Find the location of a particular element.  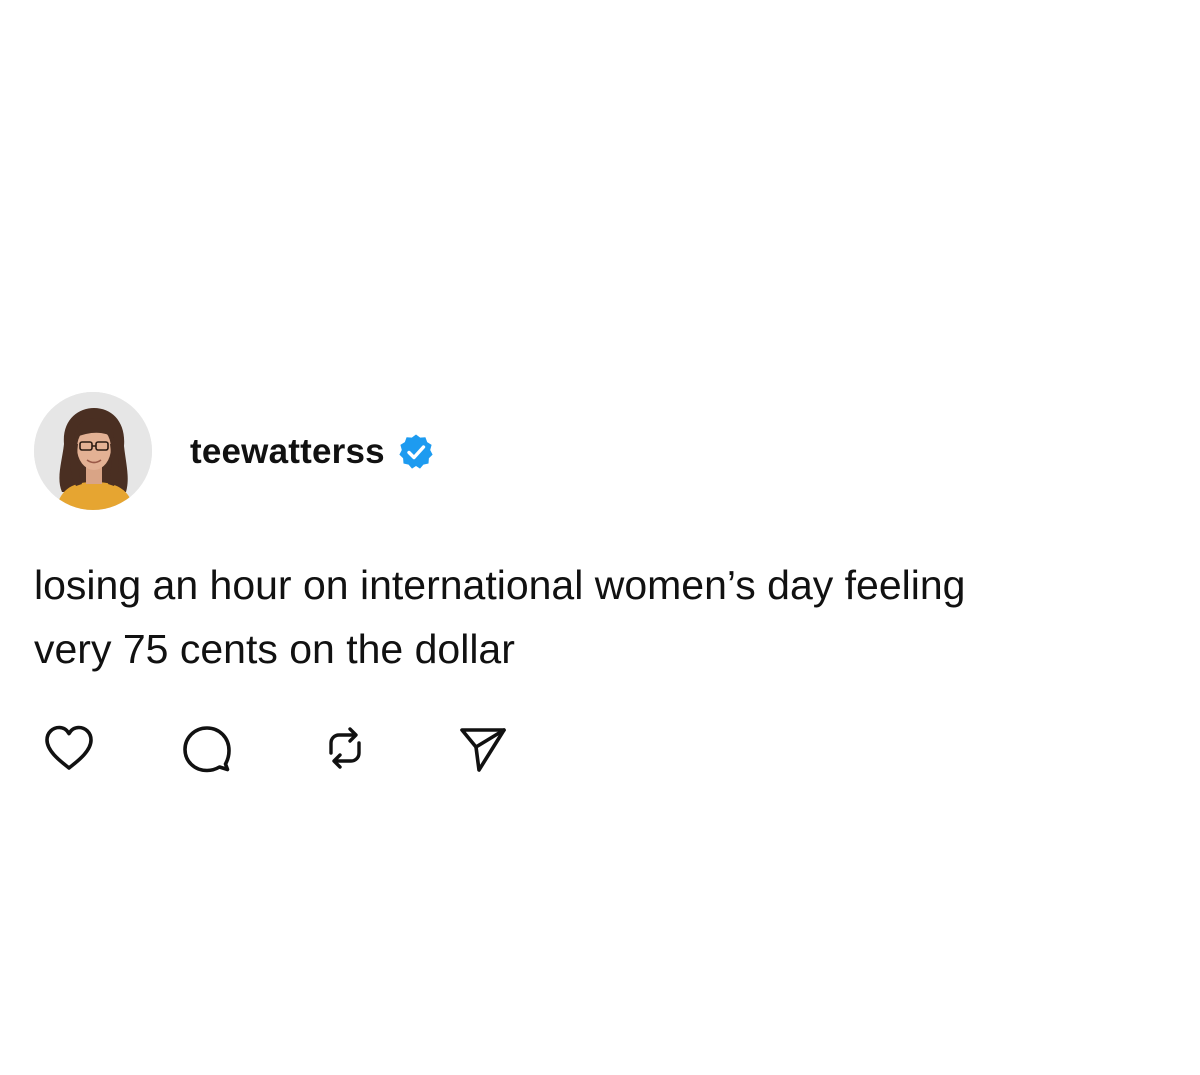

like-button is located at coordinates (69, 748).